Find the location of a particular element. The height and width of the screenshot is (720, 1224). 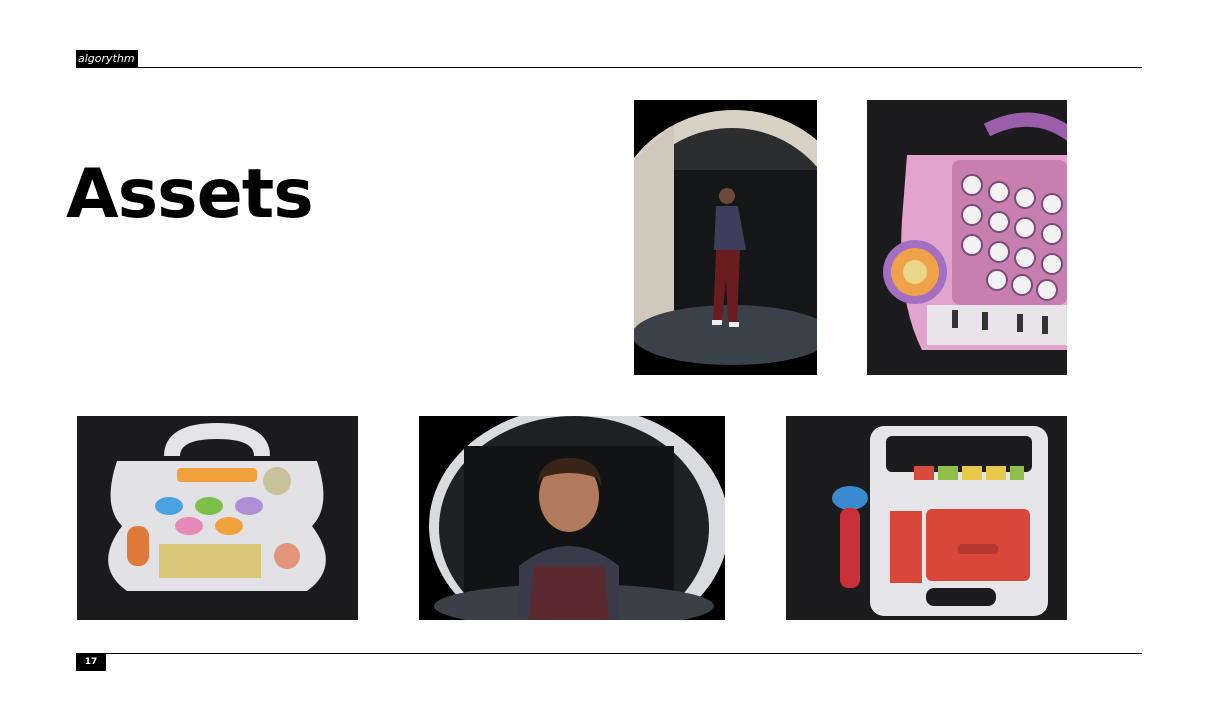

header-divider is located at coordinates (609, 67).